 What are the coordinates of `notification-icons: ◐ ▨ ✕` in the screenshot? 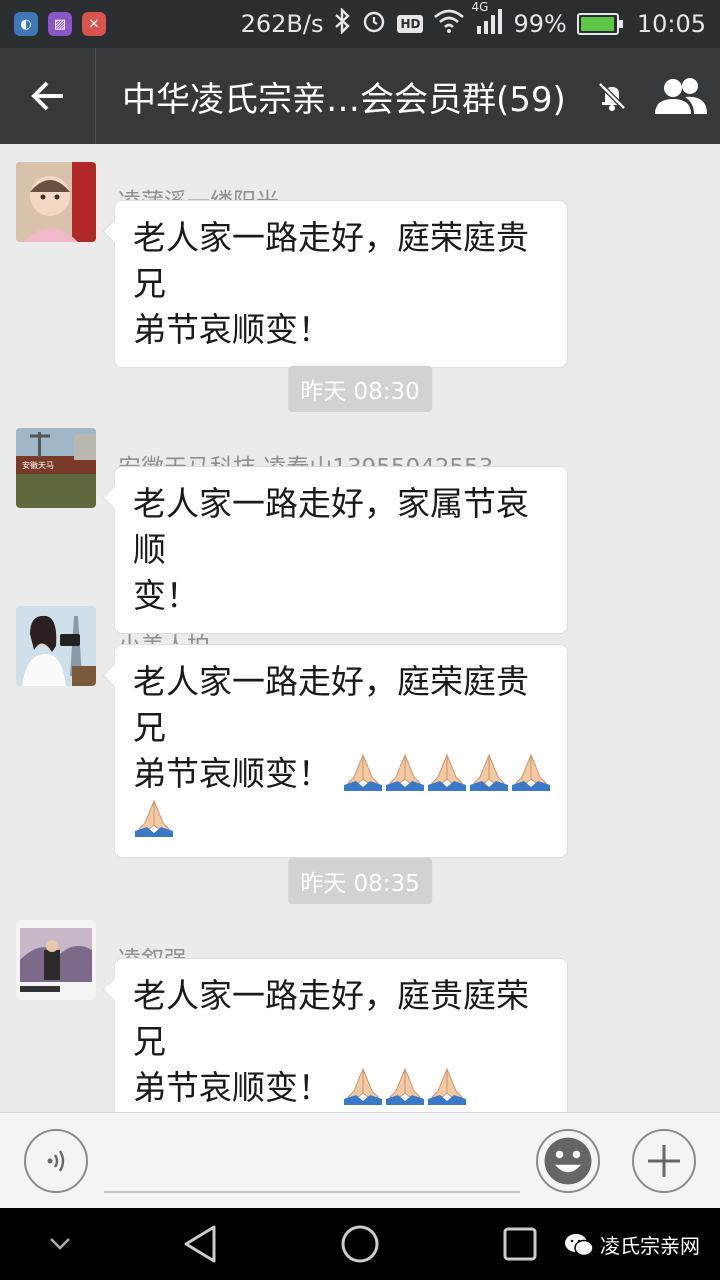 It's located at (60, 24).